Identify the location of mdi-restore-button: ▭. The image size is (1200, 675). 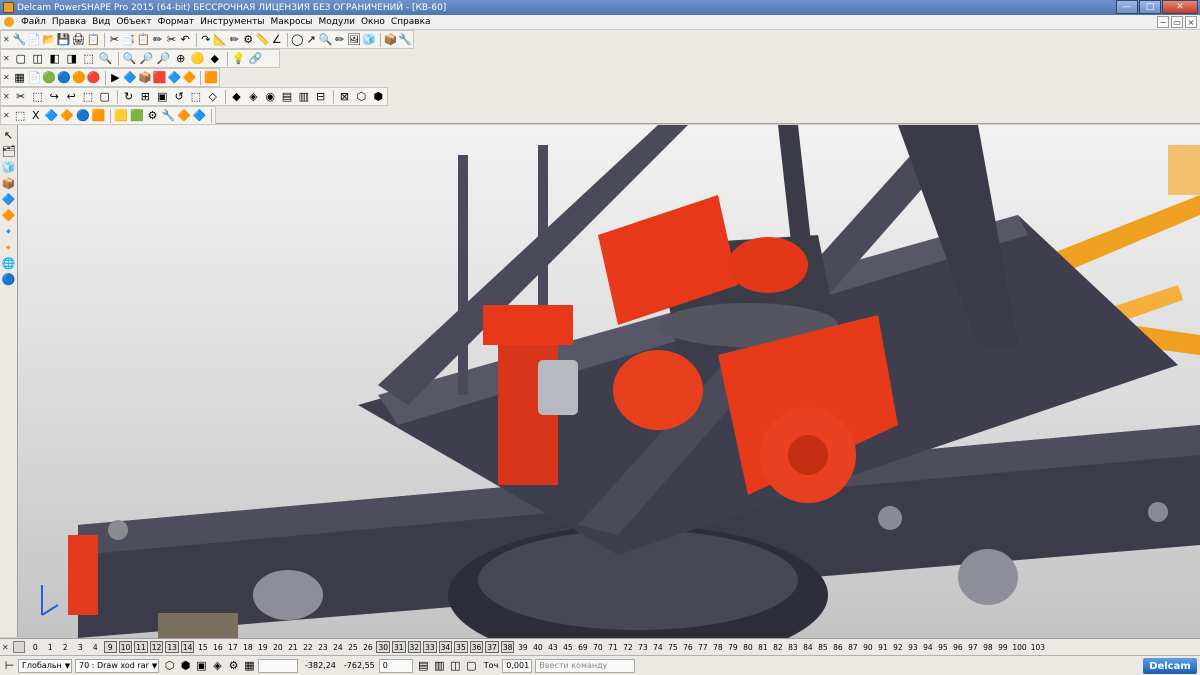
(1177, 22).